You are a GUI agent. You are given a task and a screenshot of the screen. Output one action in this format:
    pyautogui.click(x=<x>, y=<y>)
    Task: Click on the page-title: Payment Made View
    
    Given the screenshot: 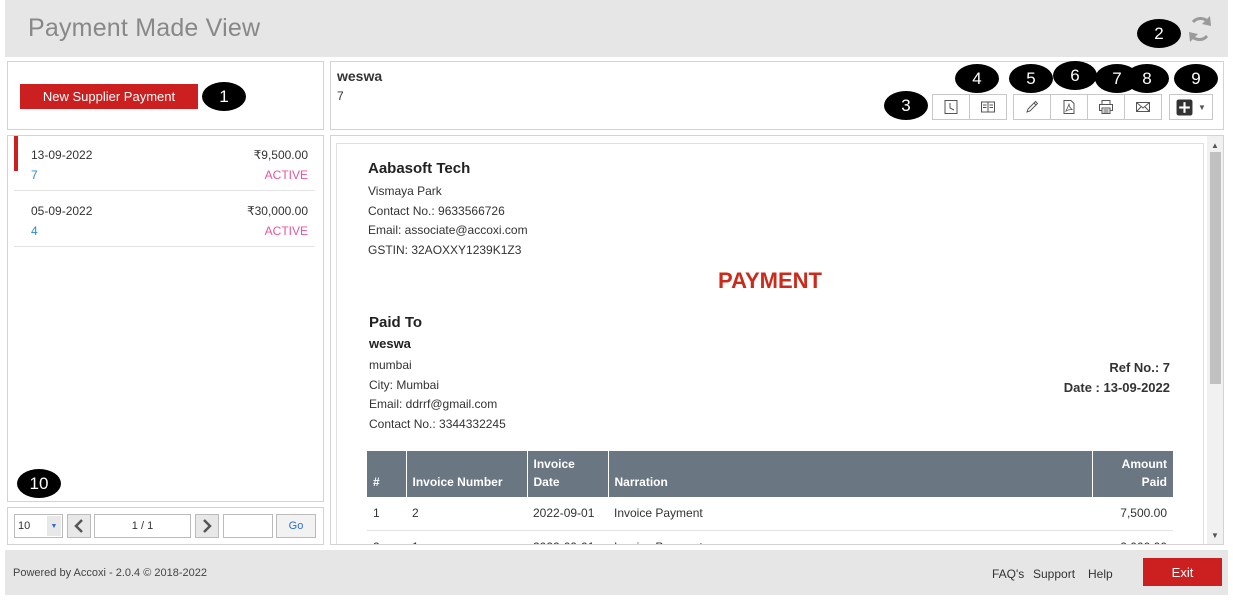 What is the action you would take?
    pyautogui.click(x=144, y=28)
    